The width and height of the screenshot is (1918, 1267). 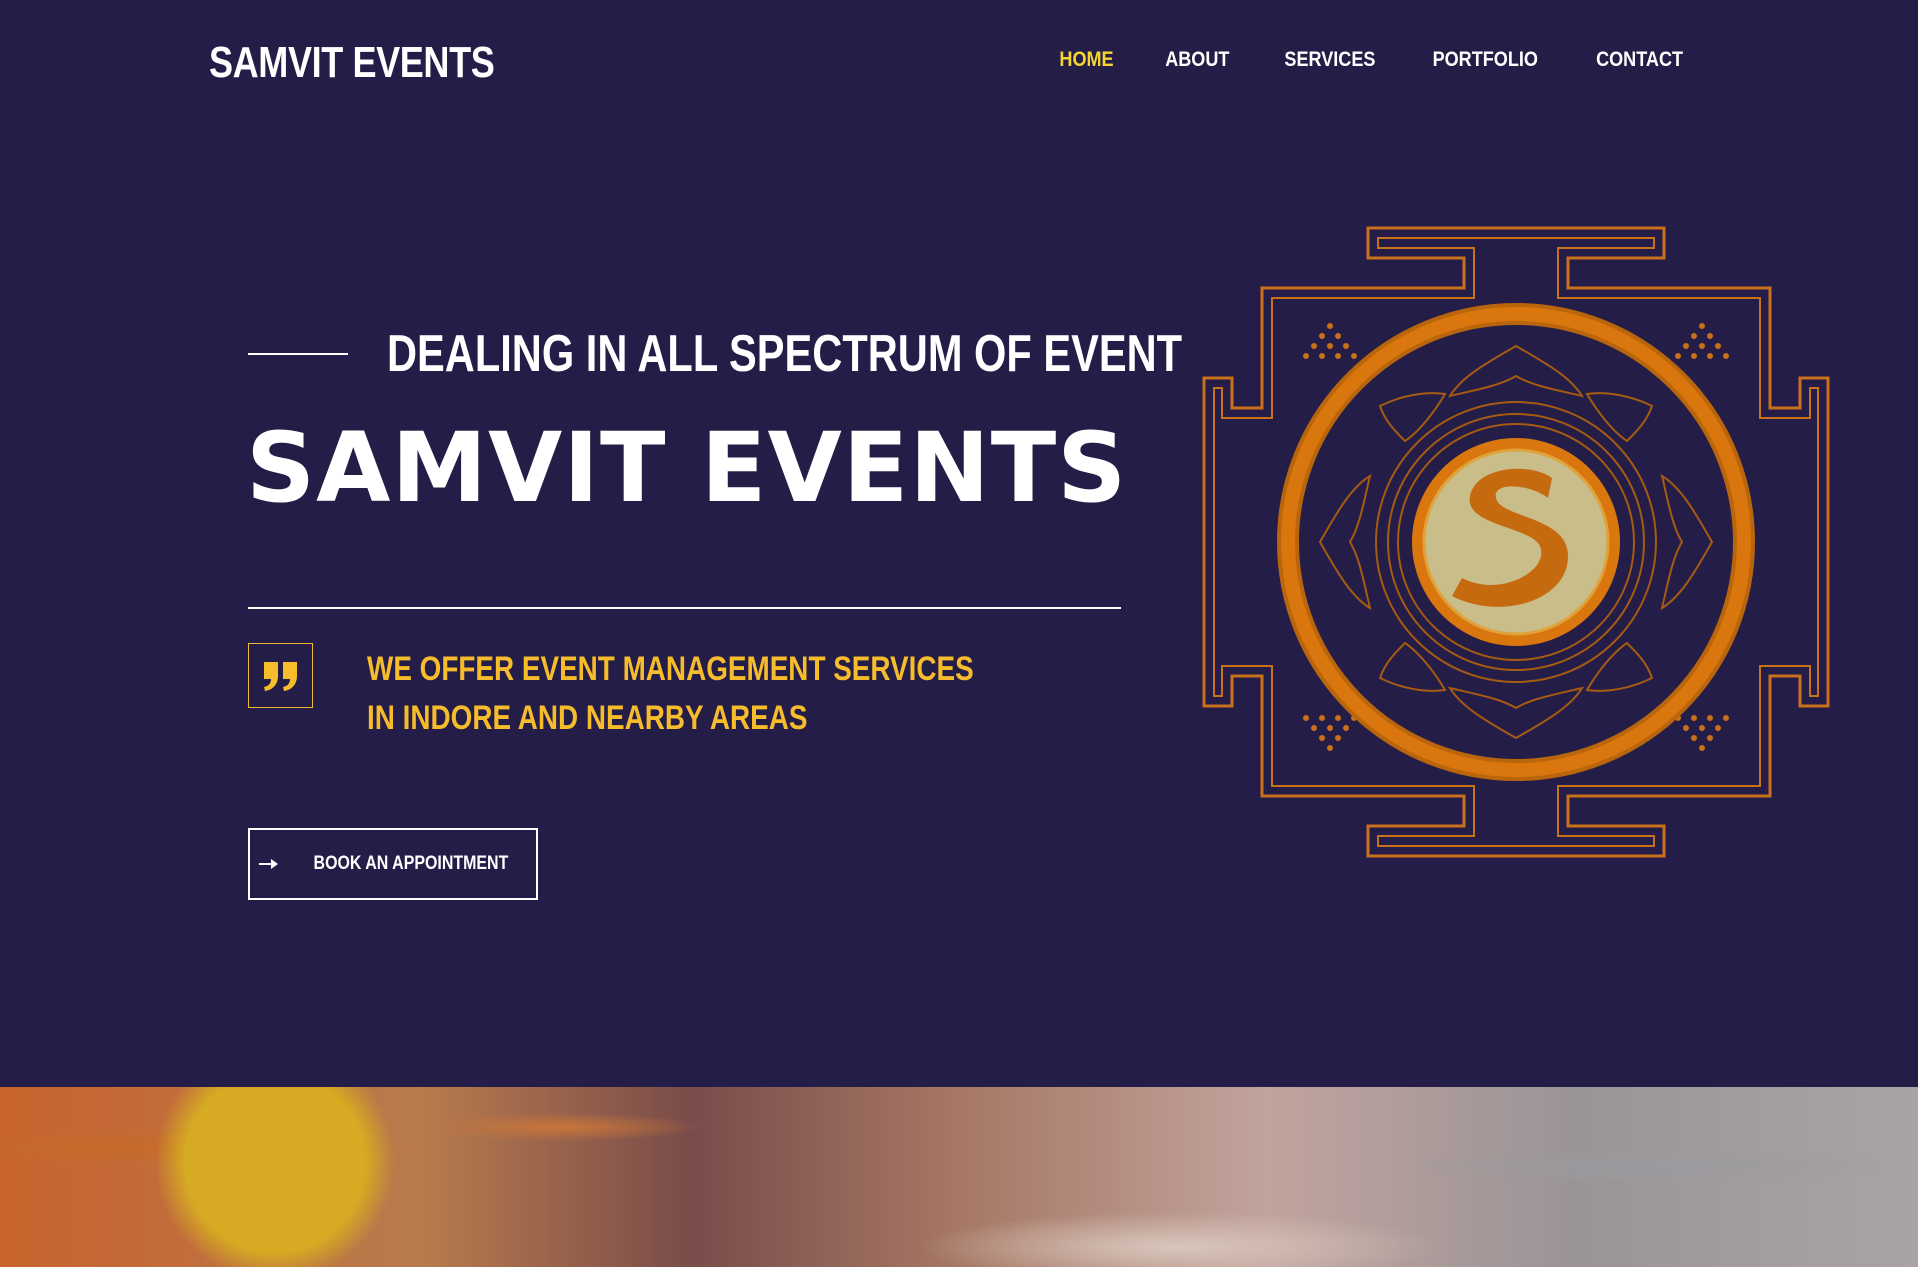 I want to click on hero-background-image-strip, so click(x=959, y=1177).